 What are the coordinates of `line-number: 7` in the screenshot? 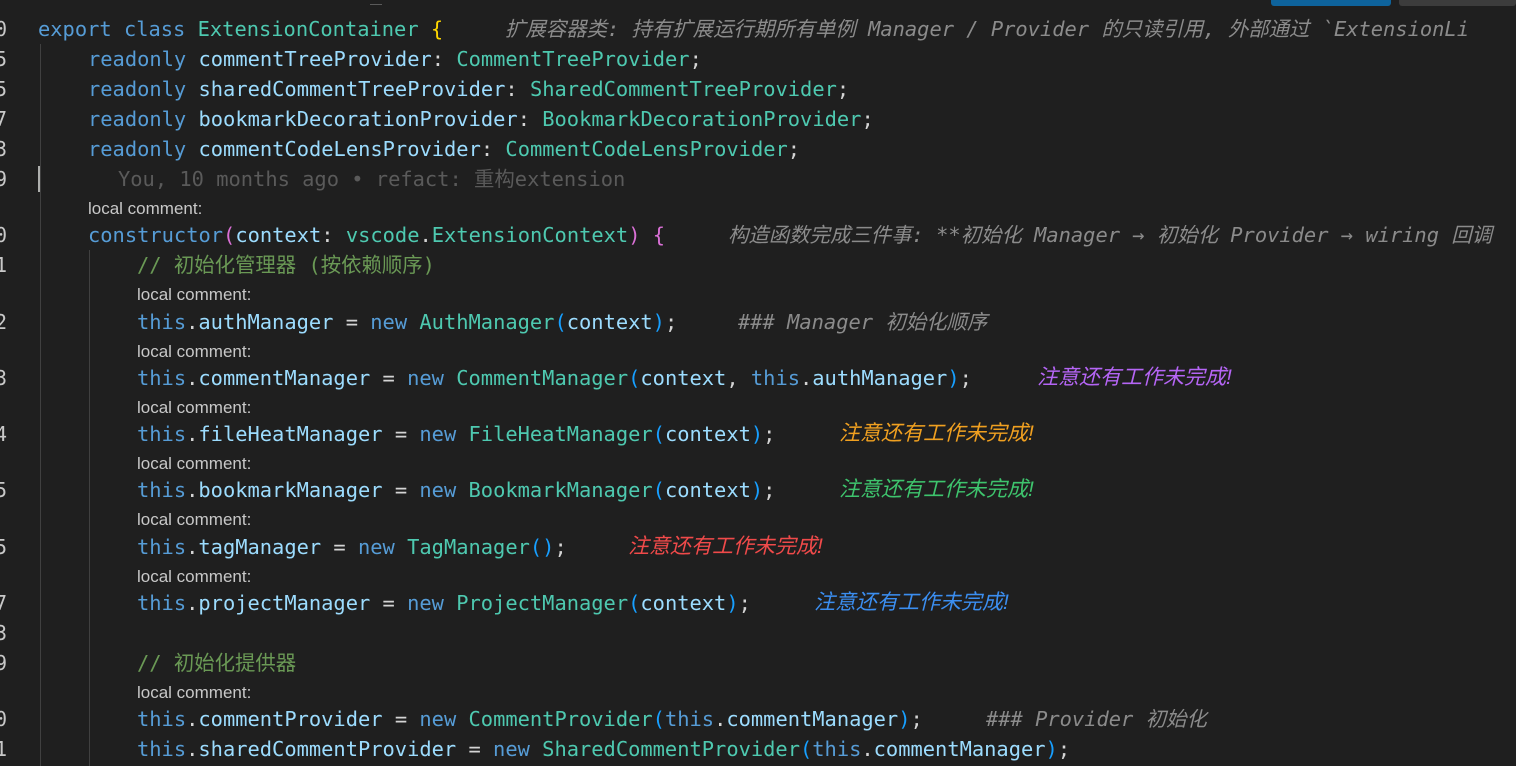 It's located at (4, 119).